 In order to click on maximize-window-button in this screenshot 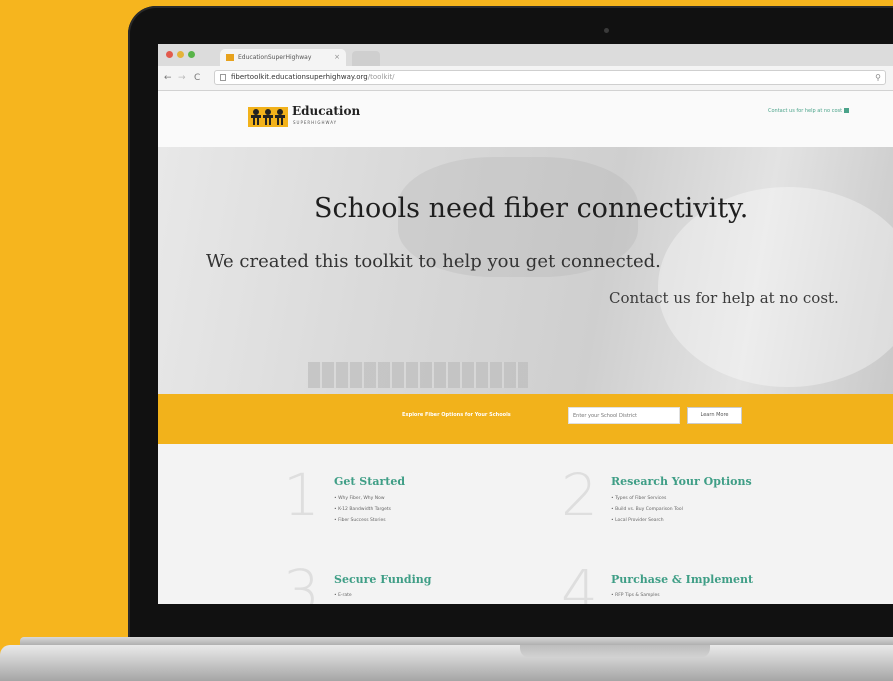, I will do `click(191, 54)`.